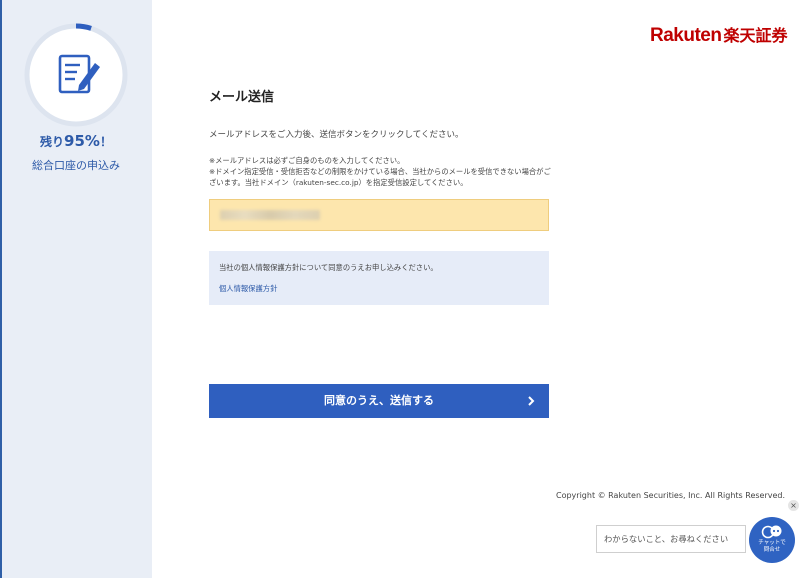  What do you see at coordinates (755, 36) in the screenshot?
I see `logo-text-jp: 楽天証券` at bounding box center [755, 36].